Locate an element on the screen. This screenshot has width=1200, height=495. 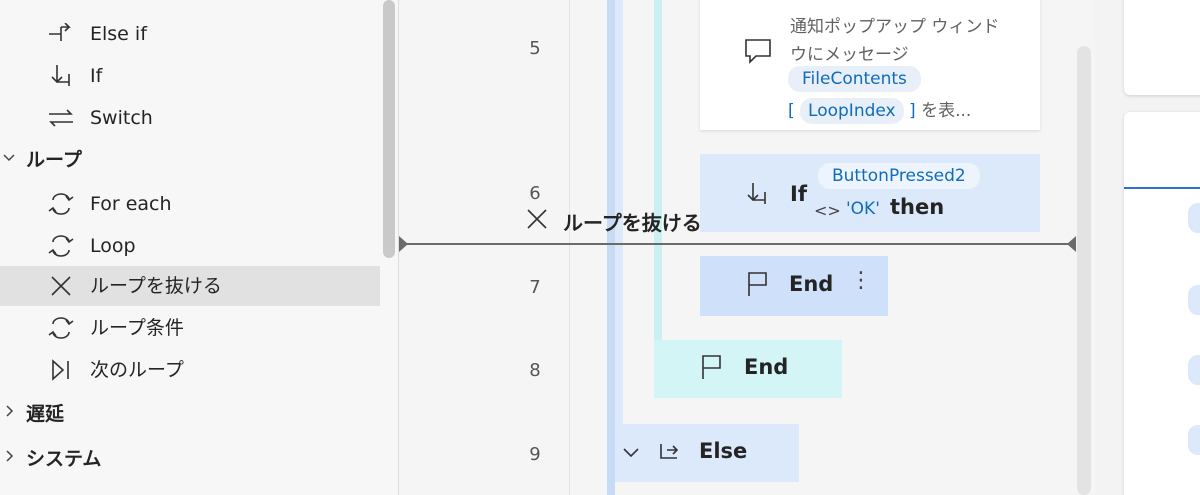
line-number-gutter is located at coordinates (484, 247).